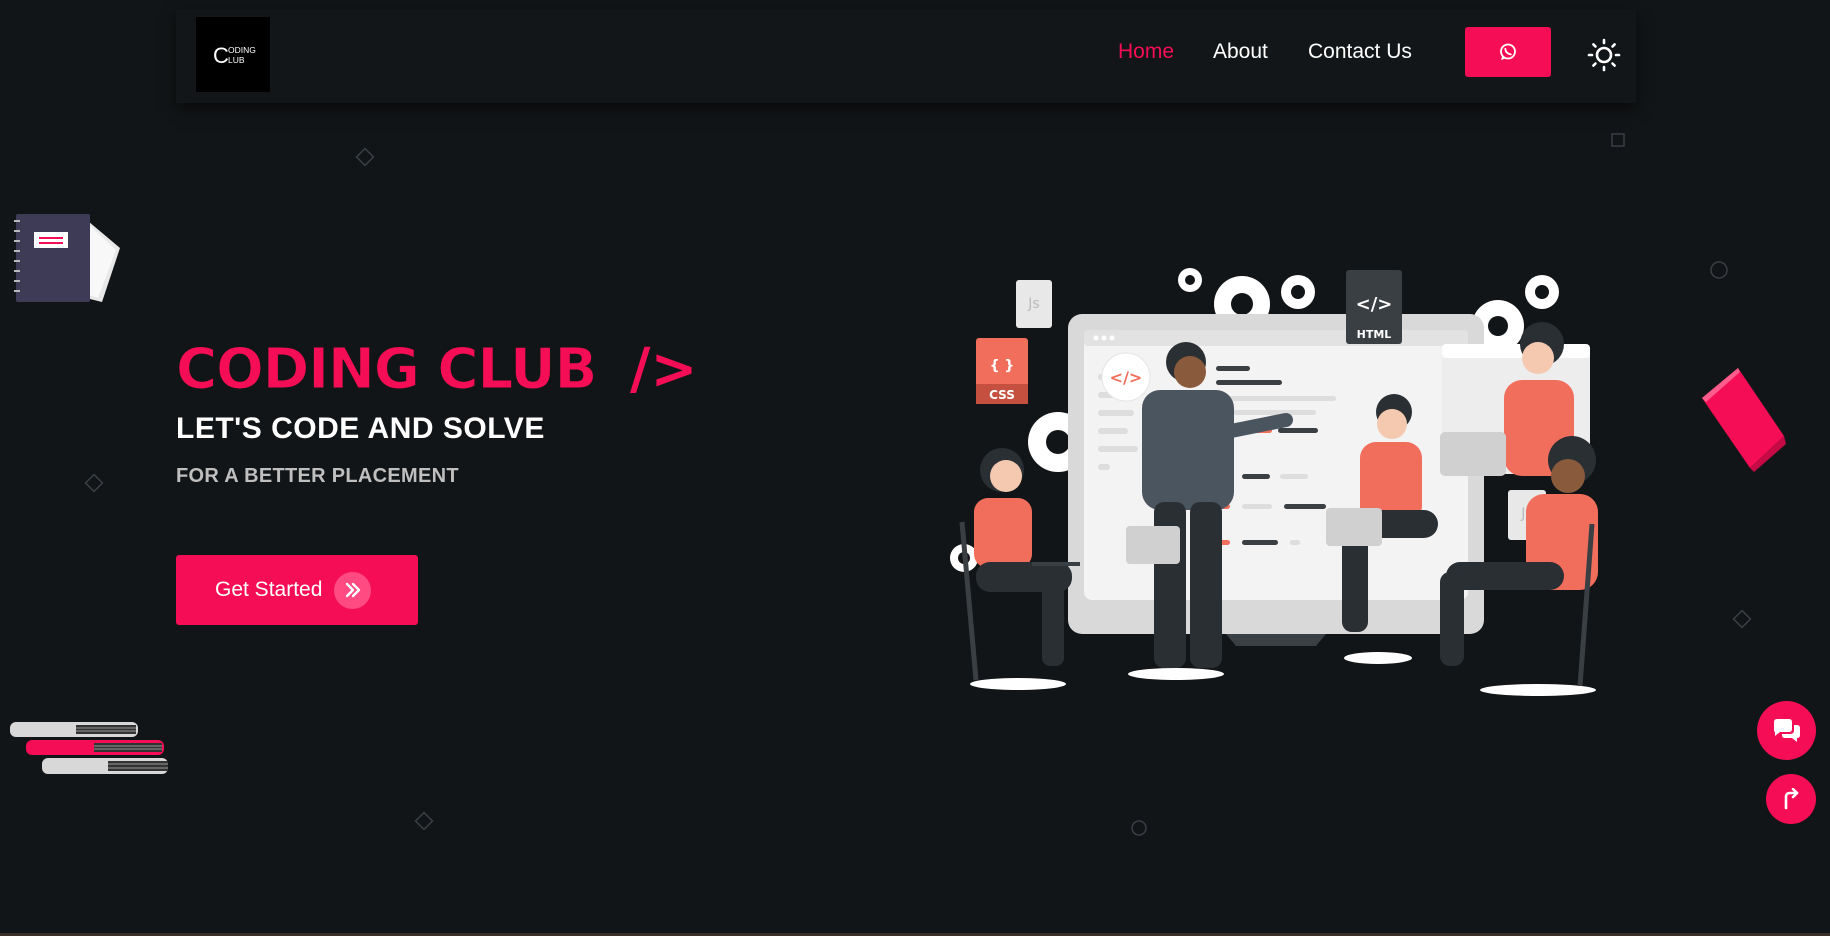 This screenshot has height=936, width=1830. Describe the element at coordinates (221, 55) in the screenshot. I see `svg-text: C` at that location.